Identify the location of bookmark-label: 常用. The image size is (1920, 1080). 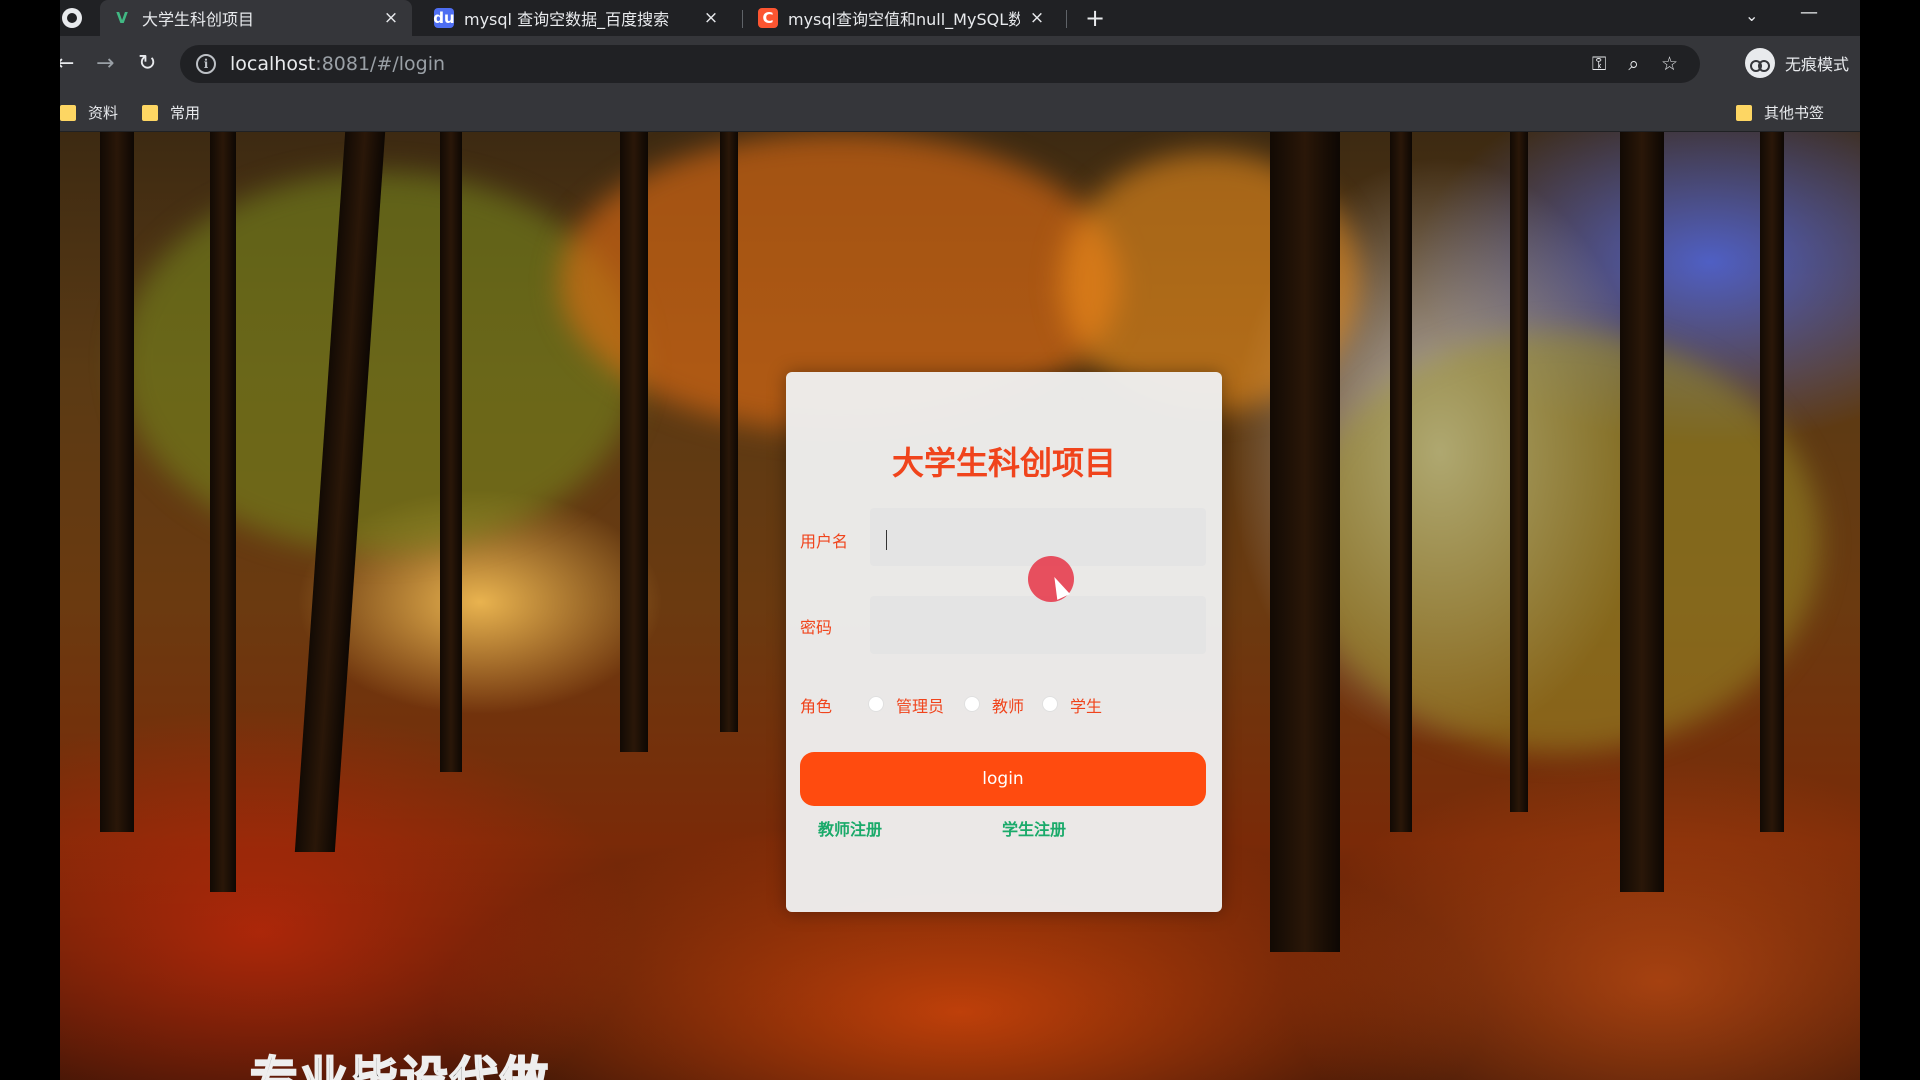
(185, 113).